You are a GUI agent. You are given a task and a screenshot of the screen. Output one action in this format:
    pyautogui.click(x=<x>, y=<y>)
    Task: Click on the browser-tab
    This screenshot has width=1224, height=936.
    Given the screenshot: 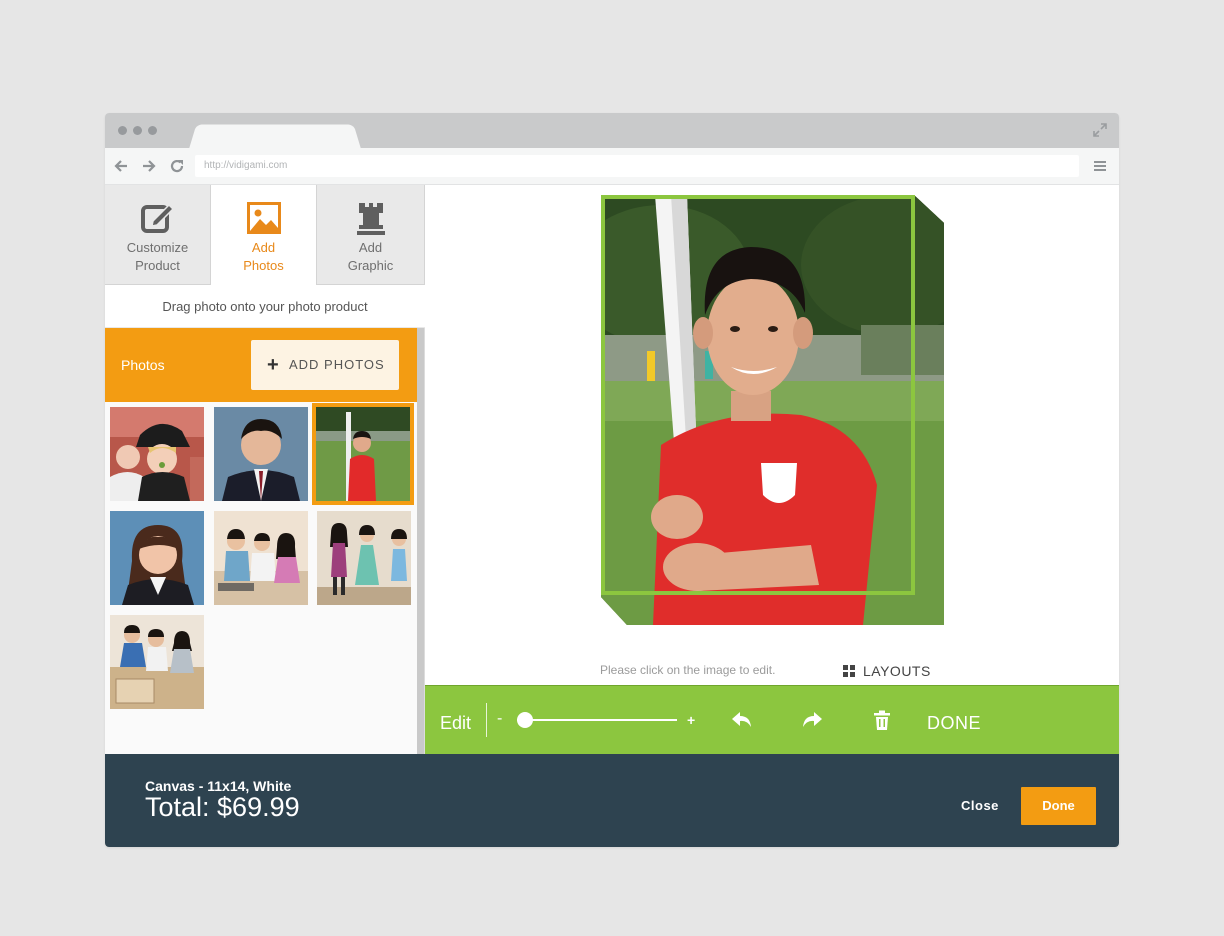 What is the action you would take?
    pyautogui.click(x=275, y=136)
    